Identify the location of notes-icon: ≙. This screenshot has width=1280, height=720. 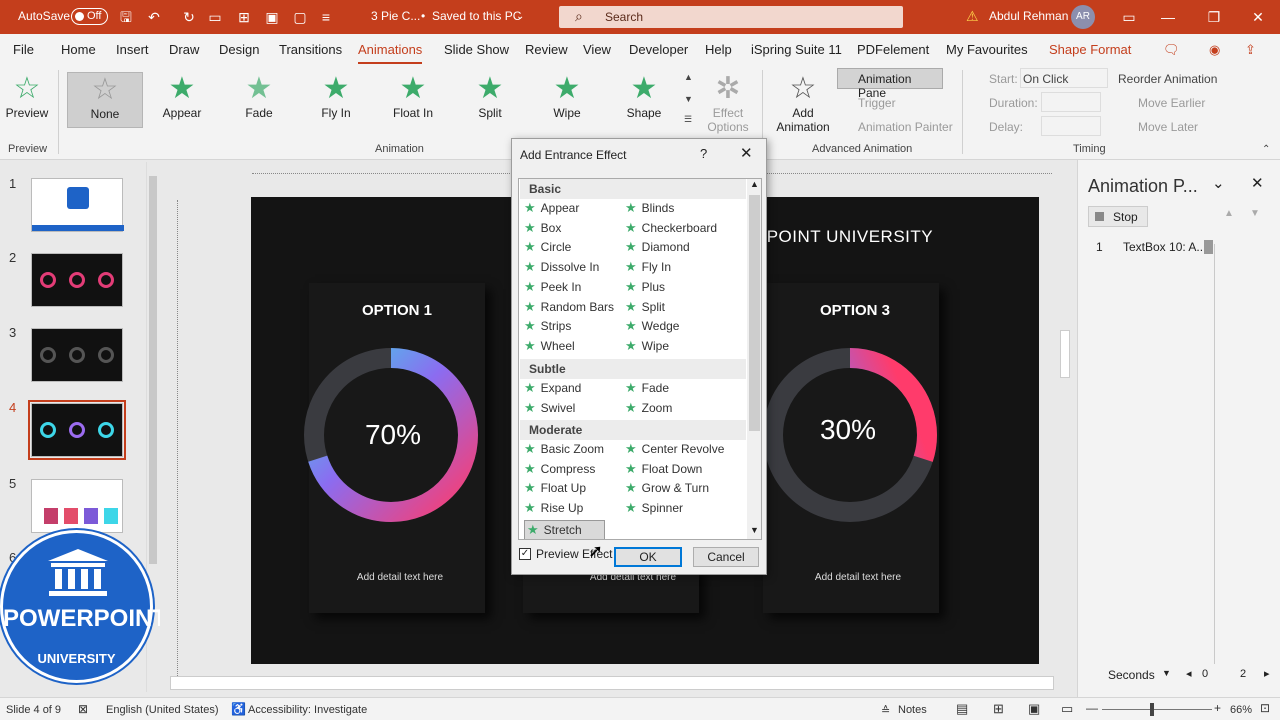
(885, 710).